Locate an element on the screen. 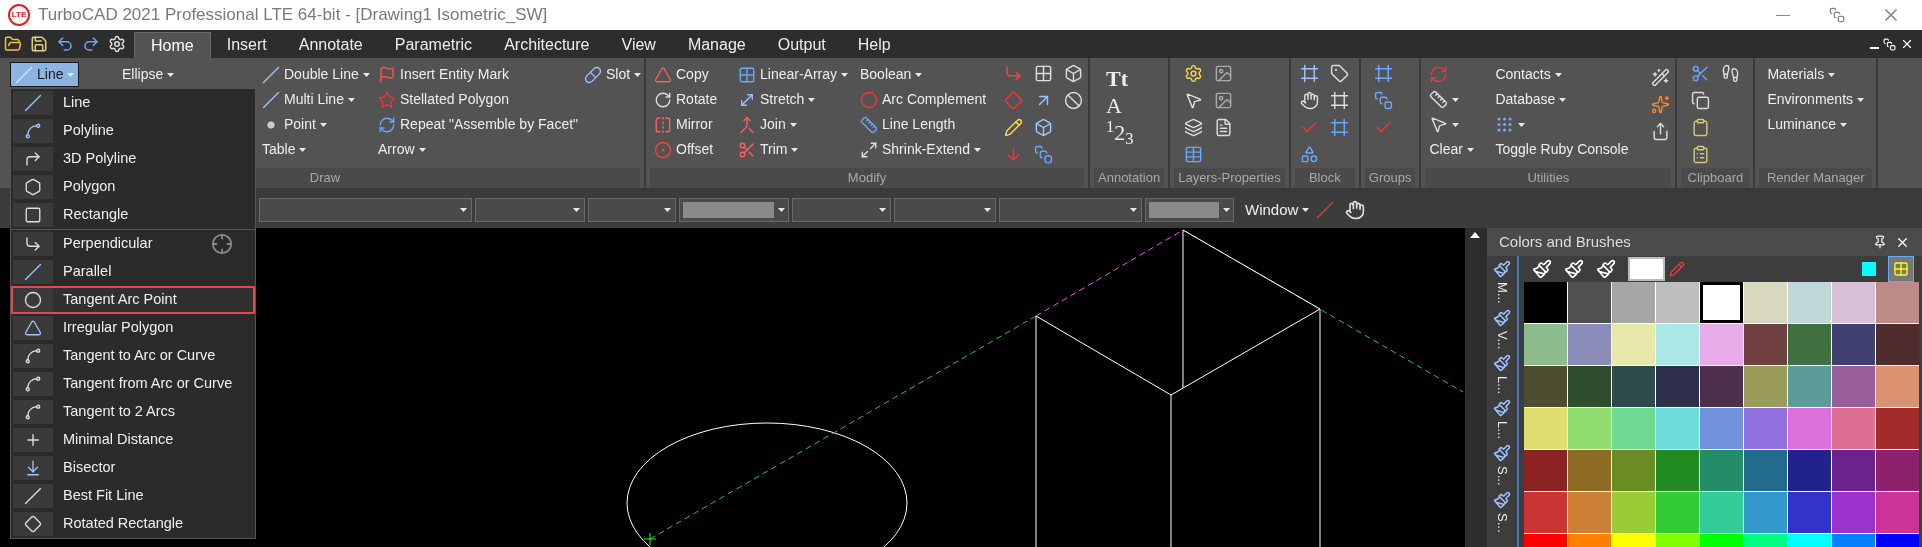  menu-item: Rectangle is located at coordinates (133, 215).